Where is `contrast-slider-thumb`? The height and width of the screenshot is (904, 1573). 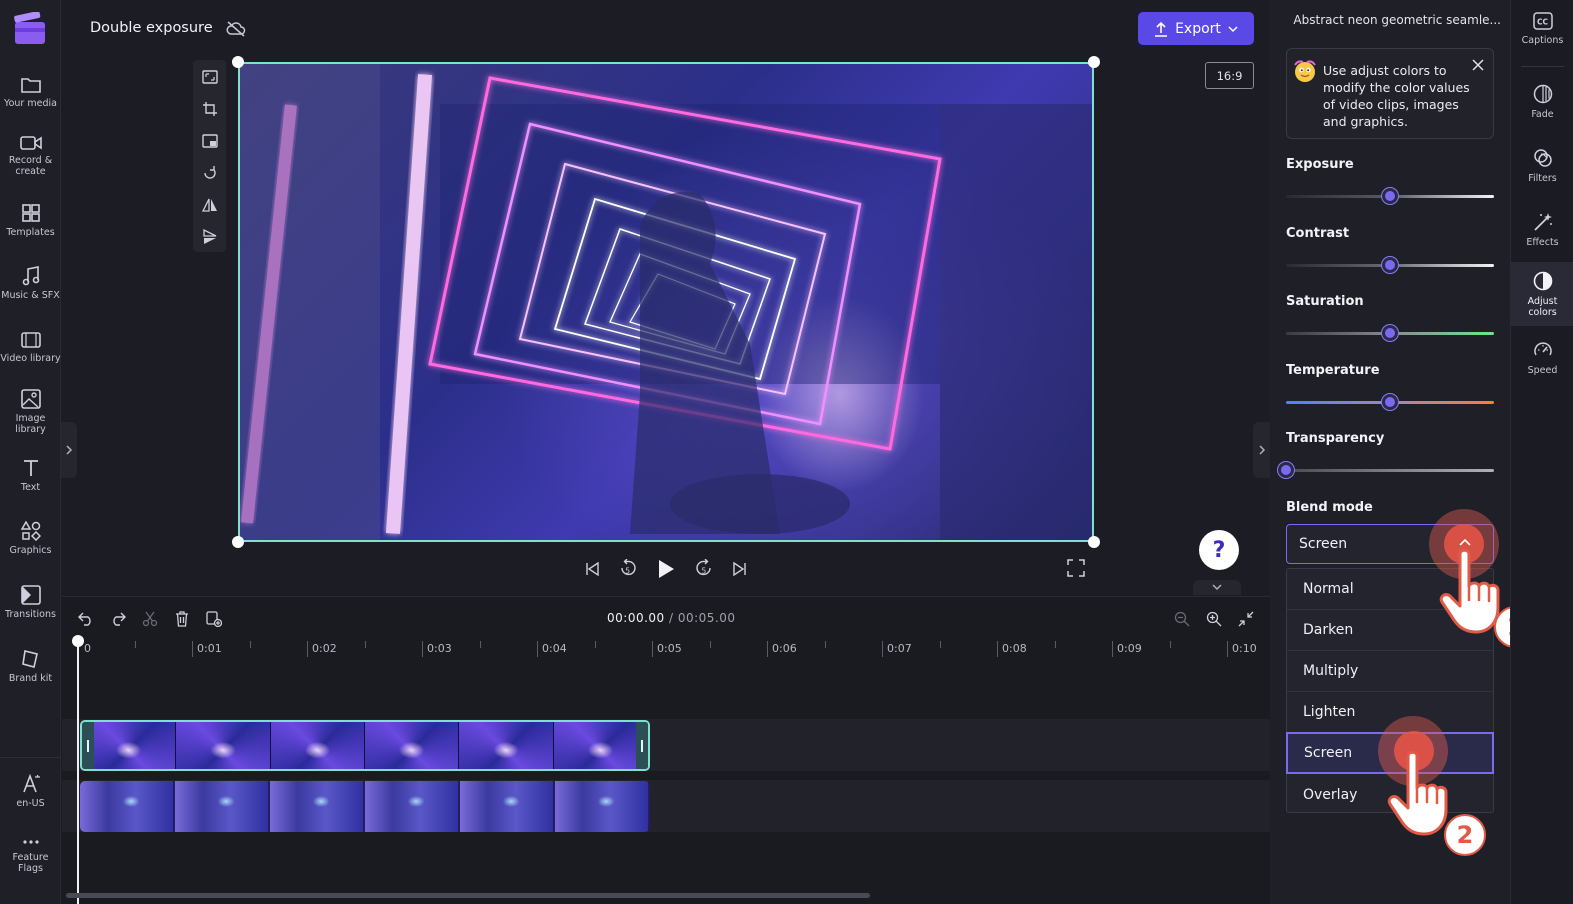 contrast-slider-thumb is located at coordinates (1390, 265).